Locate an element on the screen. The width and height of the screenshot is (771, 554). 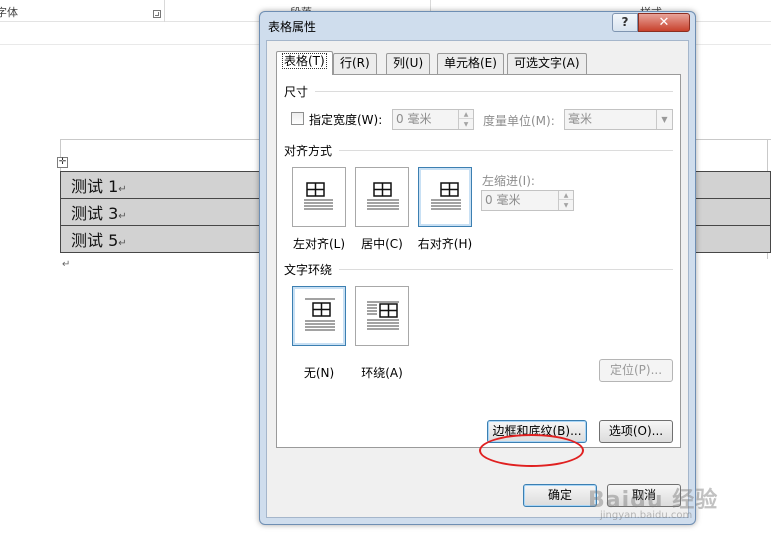
help-button: ? is located at coordinates (625, 22).